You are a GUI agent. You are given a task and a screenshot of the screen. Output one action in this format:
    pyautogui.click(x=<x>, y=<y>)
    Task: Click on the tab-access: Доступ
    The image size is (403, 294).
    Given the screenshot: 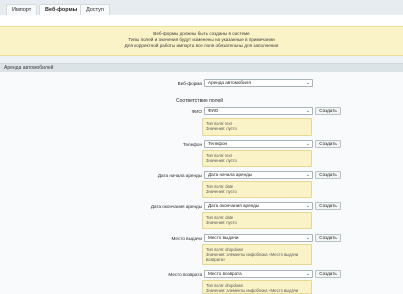 What is the action you would take?
    pyautogui.click(x=95, y=9)
    